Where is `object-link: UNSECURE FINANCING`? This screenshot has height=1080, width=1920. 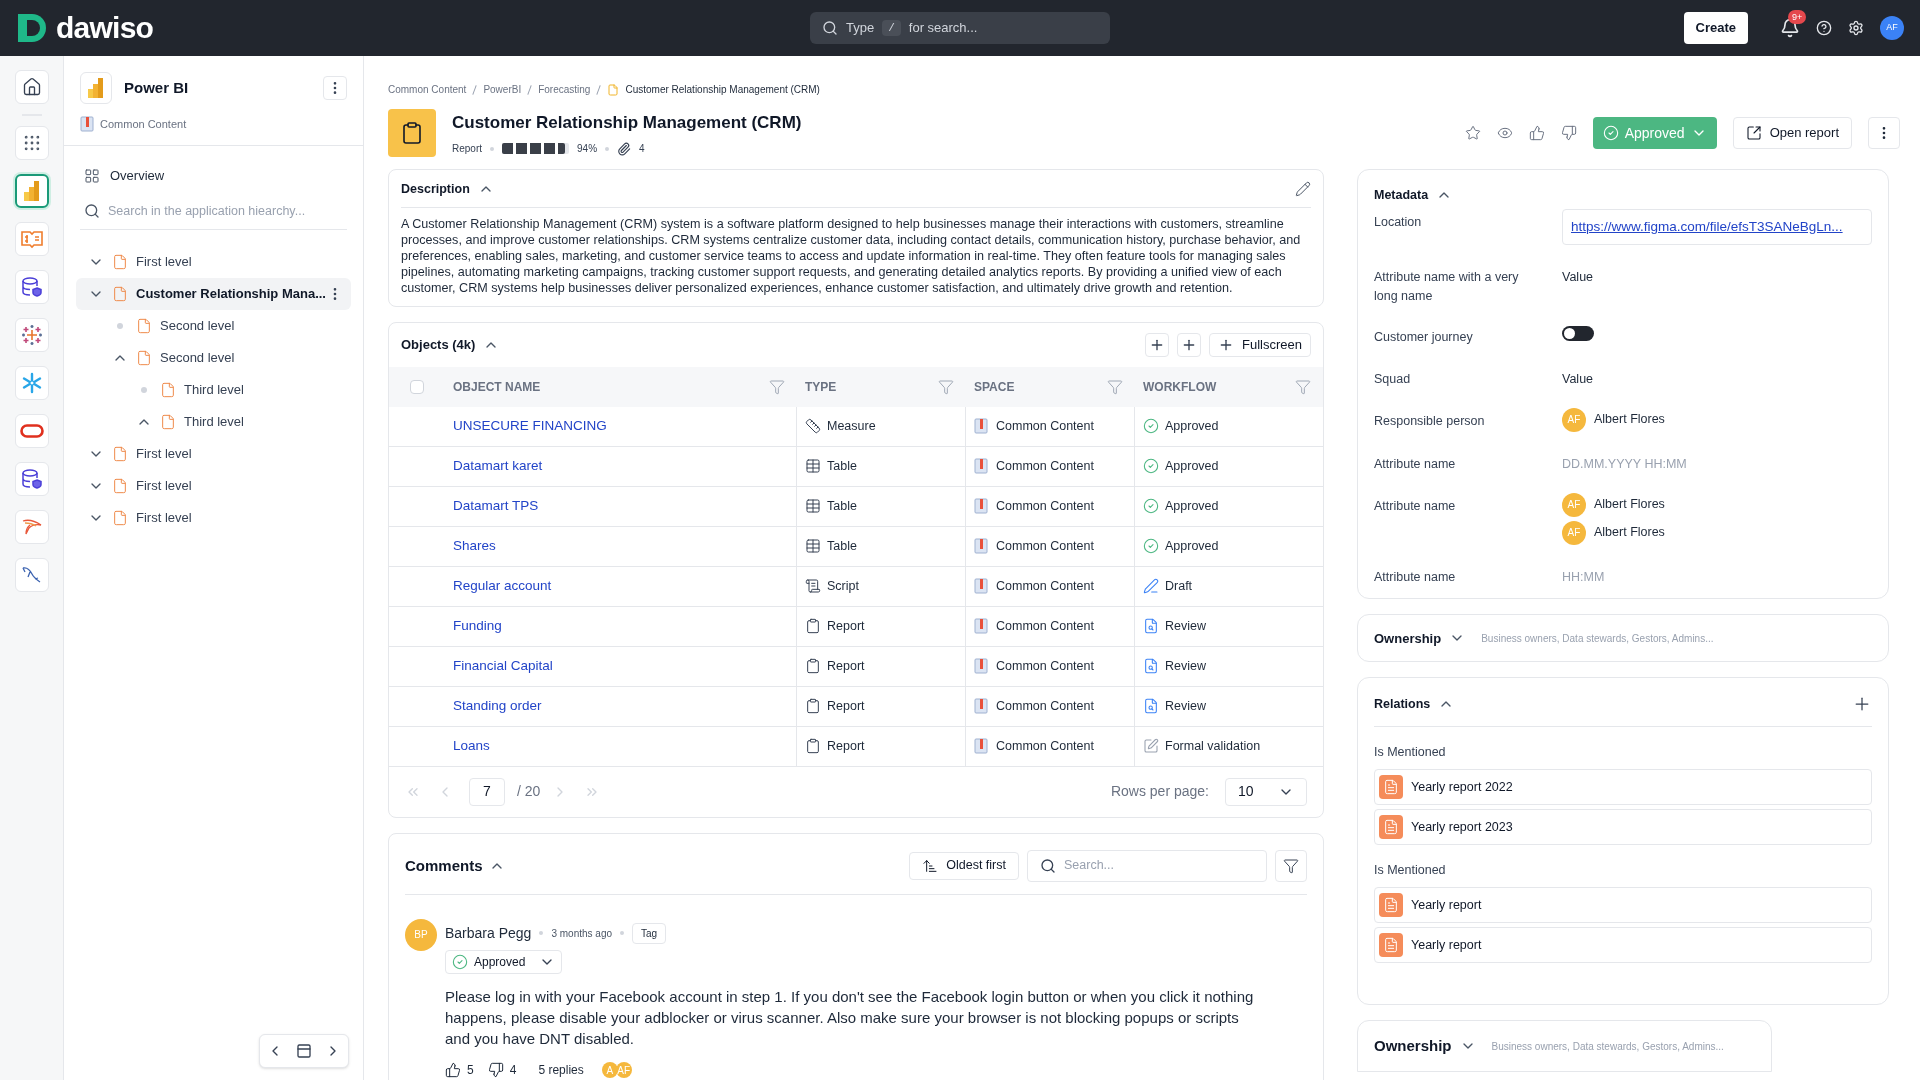
object-link: UNSECURE FINANCING is located at coordinates (530, 426).